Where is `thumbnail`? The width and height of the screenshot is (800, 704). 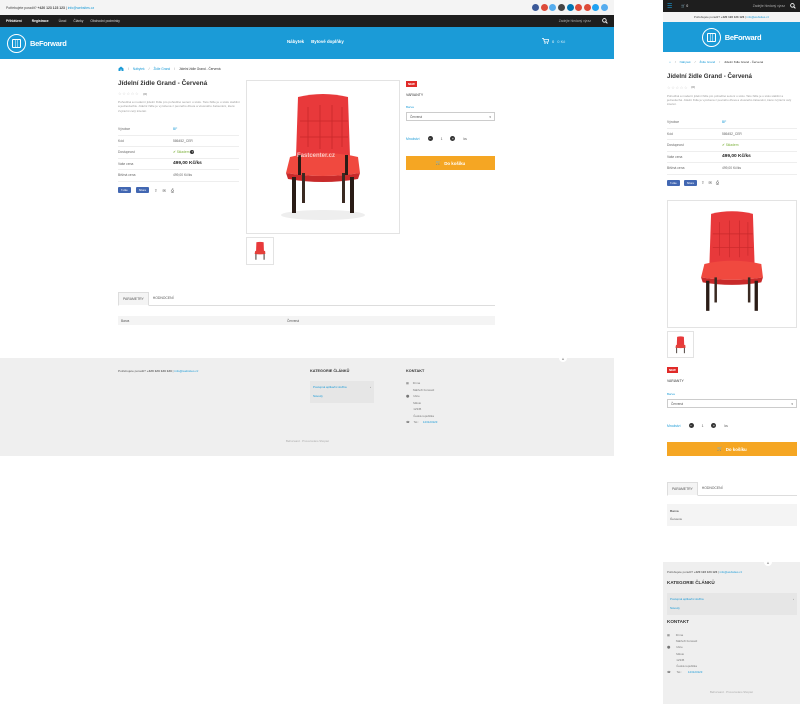
thumbnail is located at coordinates (260, 251).